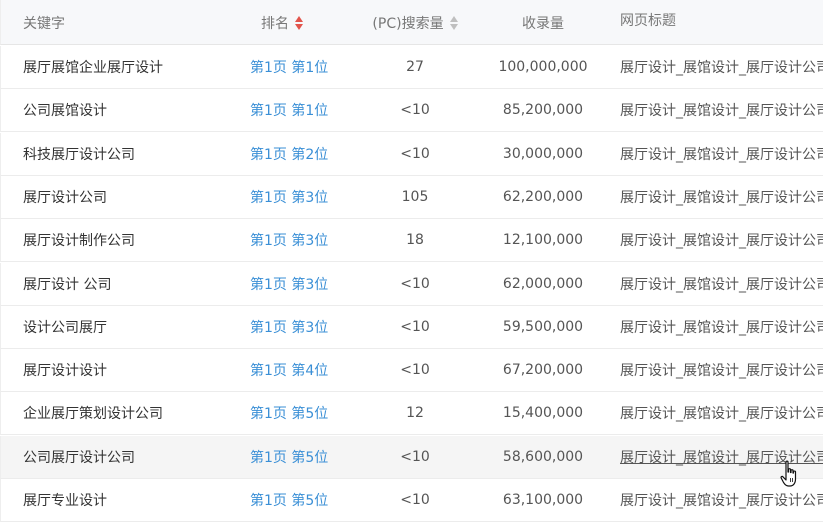 This screenshot has width=823, height=529. I want to click on rank-link-text: 第1页 第2位, so click(289, 154).